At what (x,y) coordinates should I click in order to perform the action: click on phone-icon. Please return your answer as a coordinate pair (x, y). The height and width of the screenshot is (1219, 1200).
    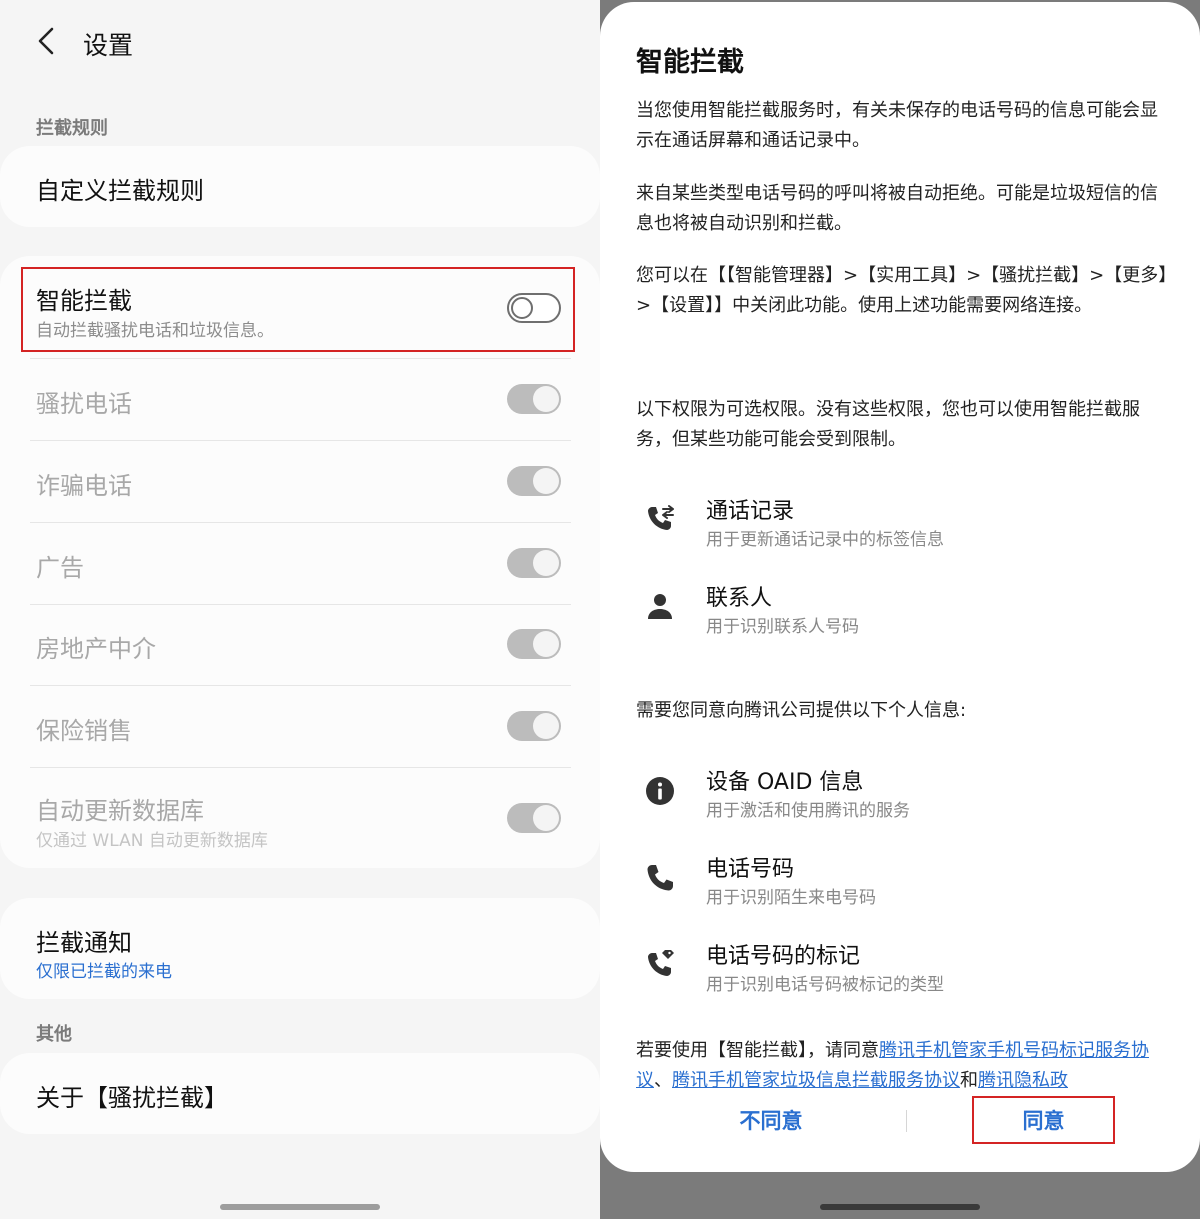
    Looking at the image, I should click on (660, 878).